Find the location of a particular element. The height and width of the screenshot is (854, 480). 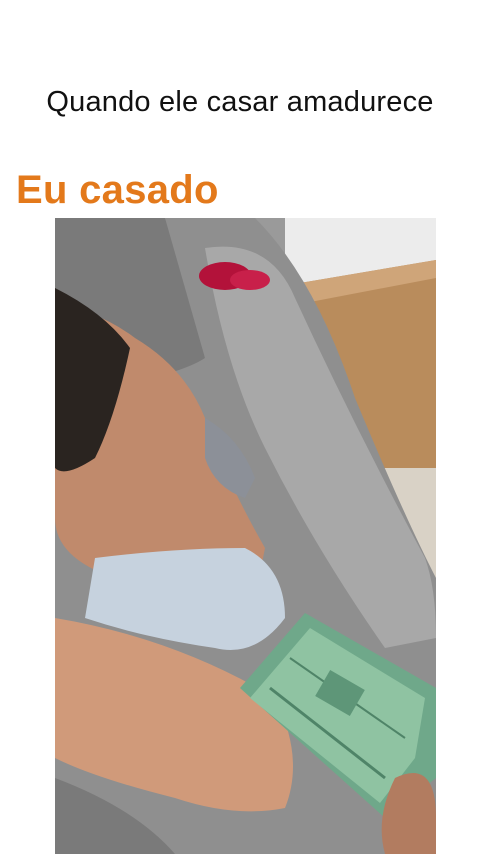

meme-caption: Quando ele casar amadurece is located at coordinates (240, 102).